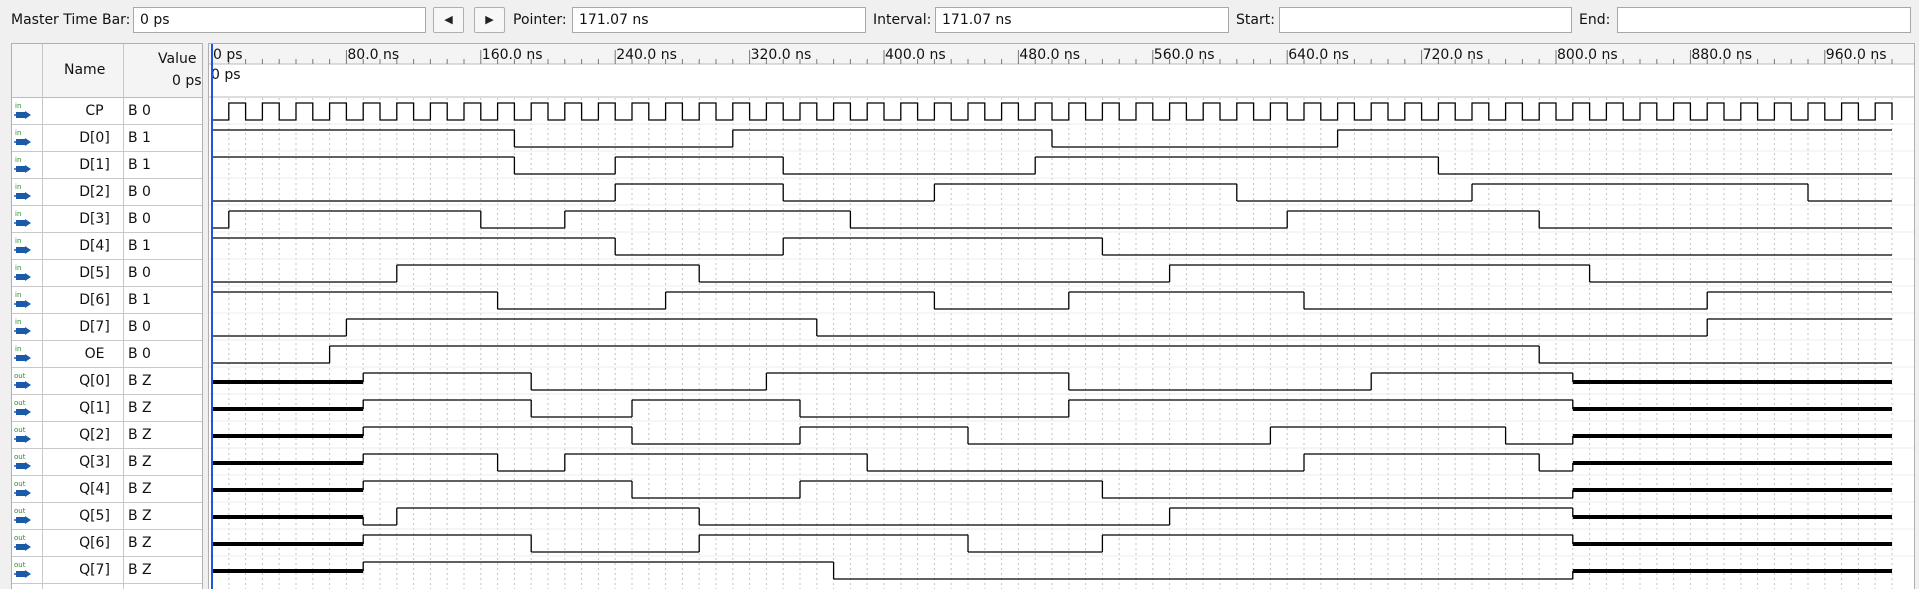  I want to click on signal-row: in D[7] B 0, so click(107, 327).